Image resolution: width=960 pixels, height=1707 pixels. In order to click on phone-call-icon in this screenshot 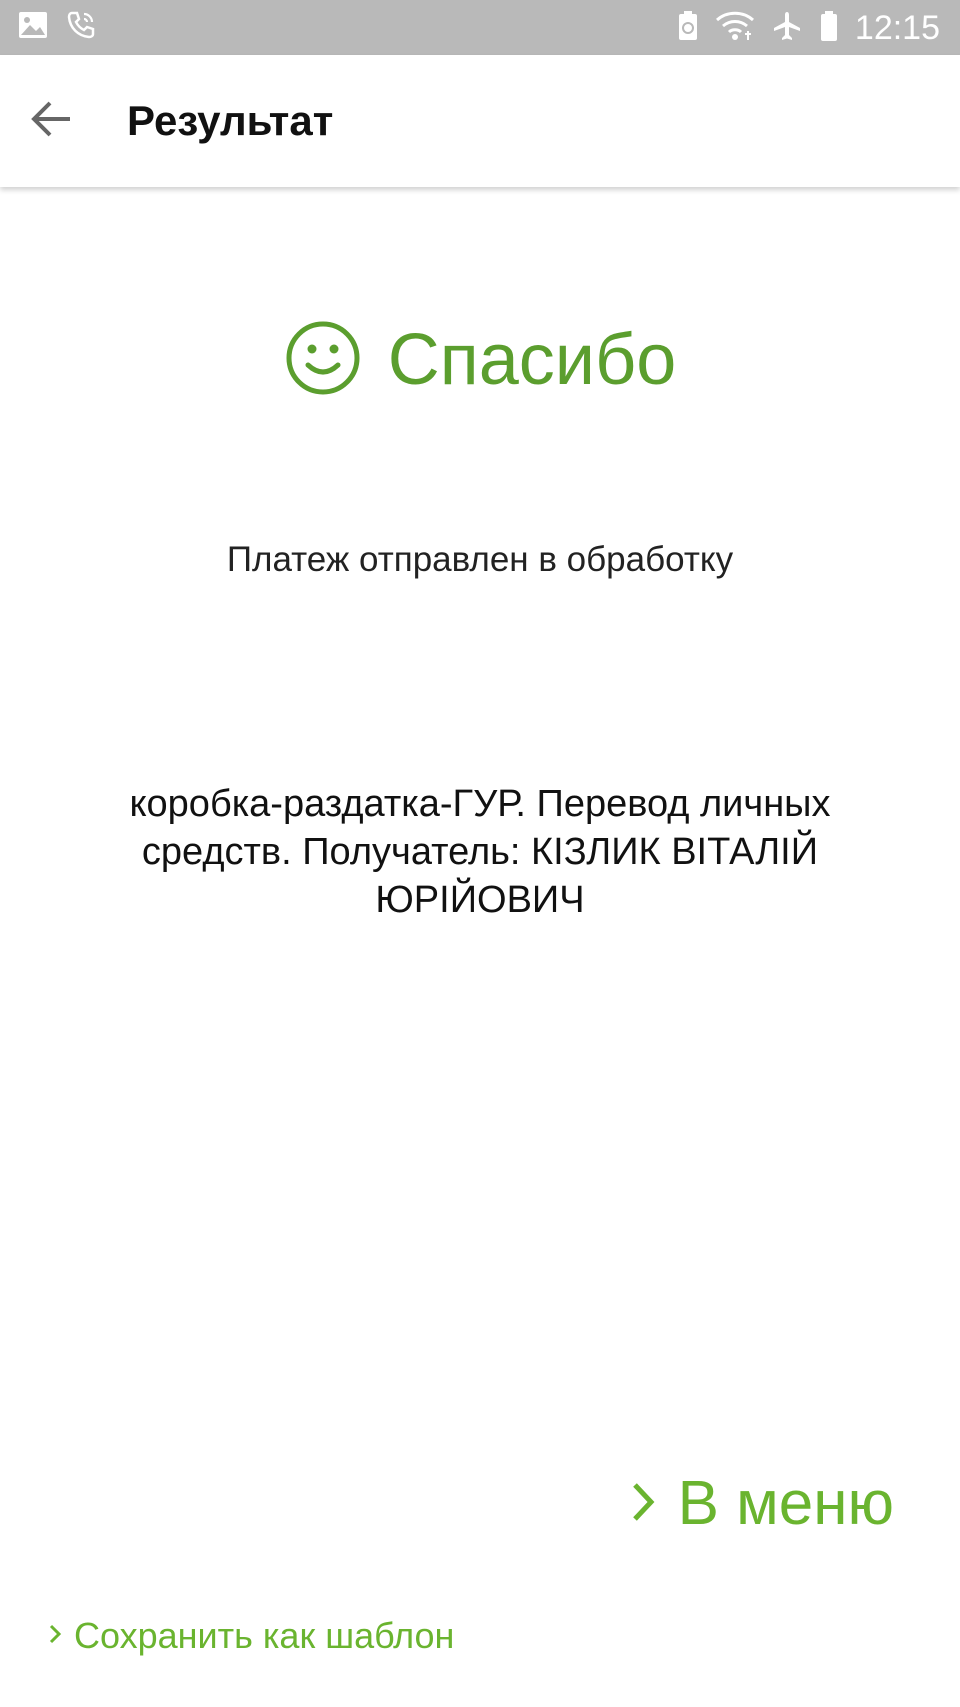, I will do `click(81, 27)`.